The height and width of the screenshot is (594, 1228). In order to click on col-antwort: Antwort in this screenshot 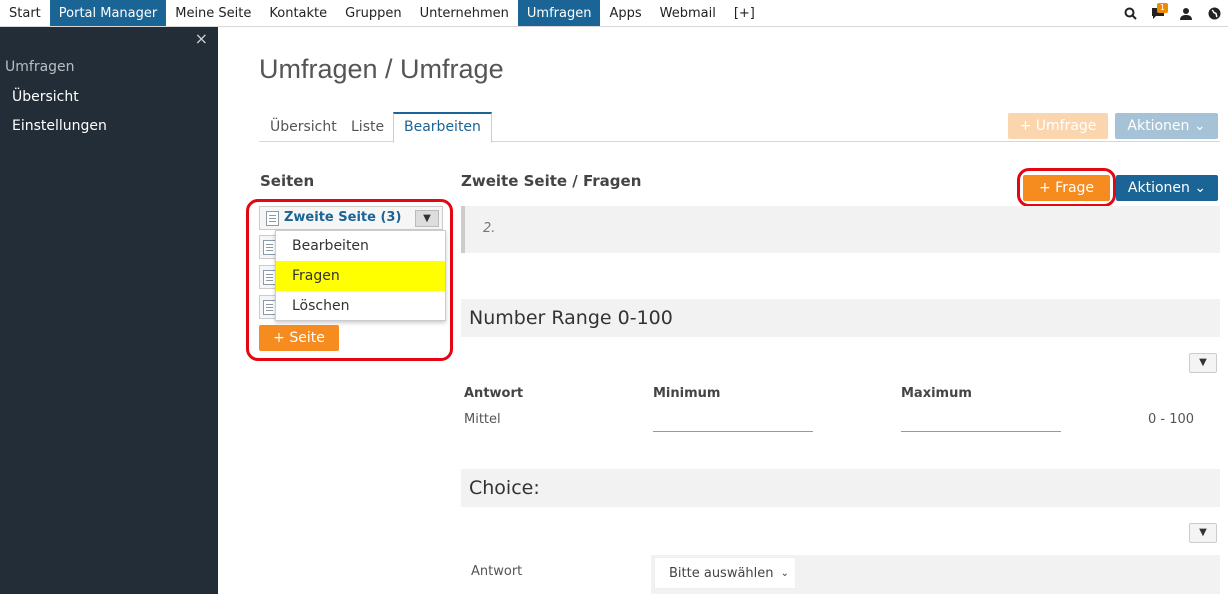, I will do `click(494, 393)`.